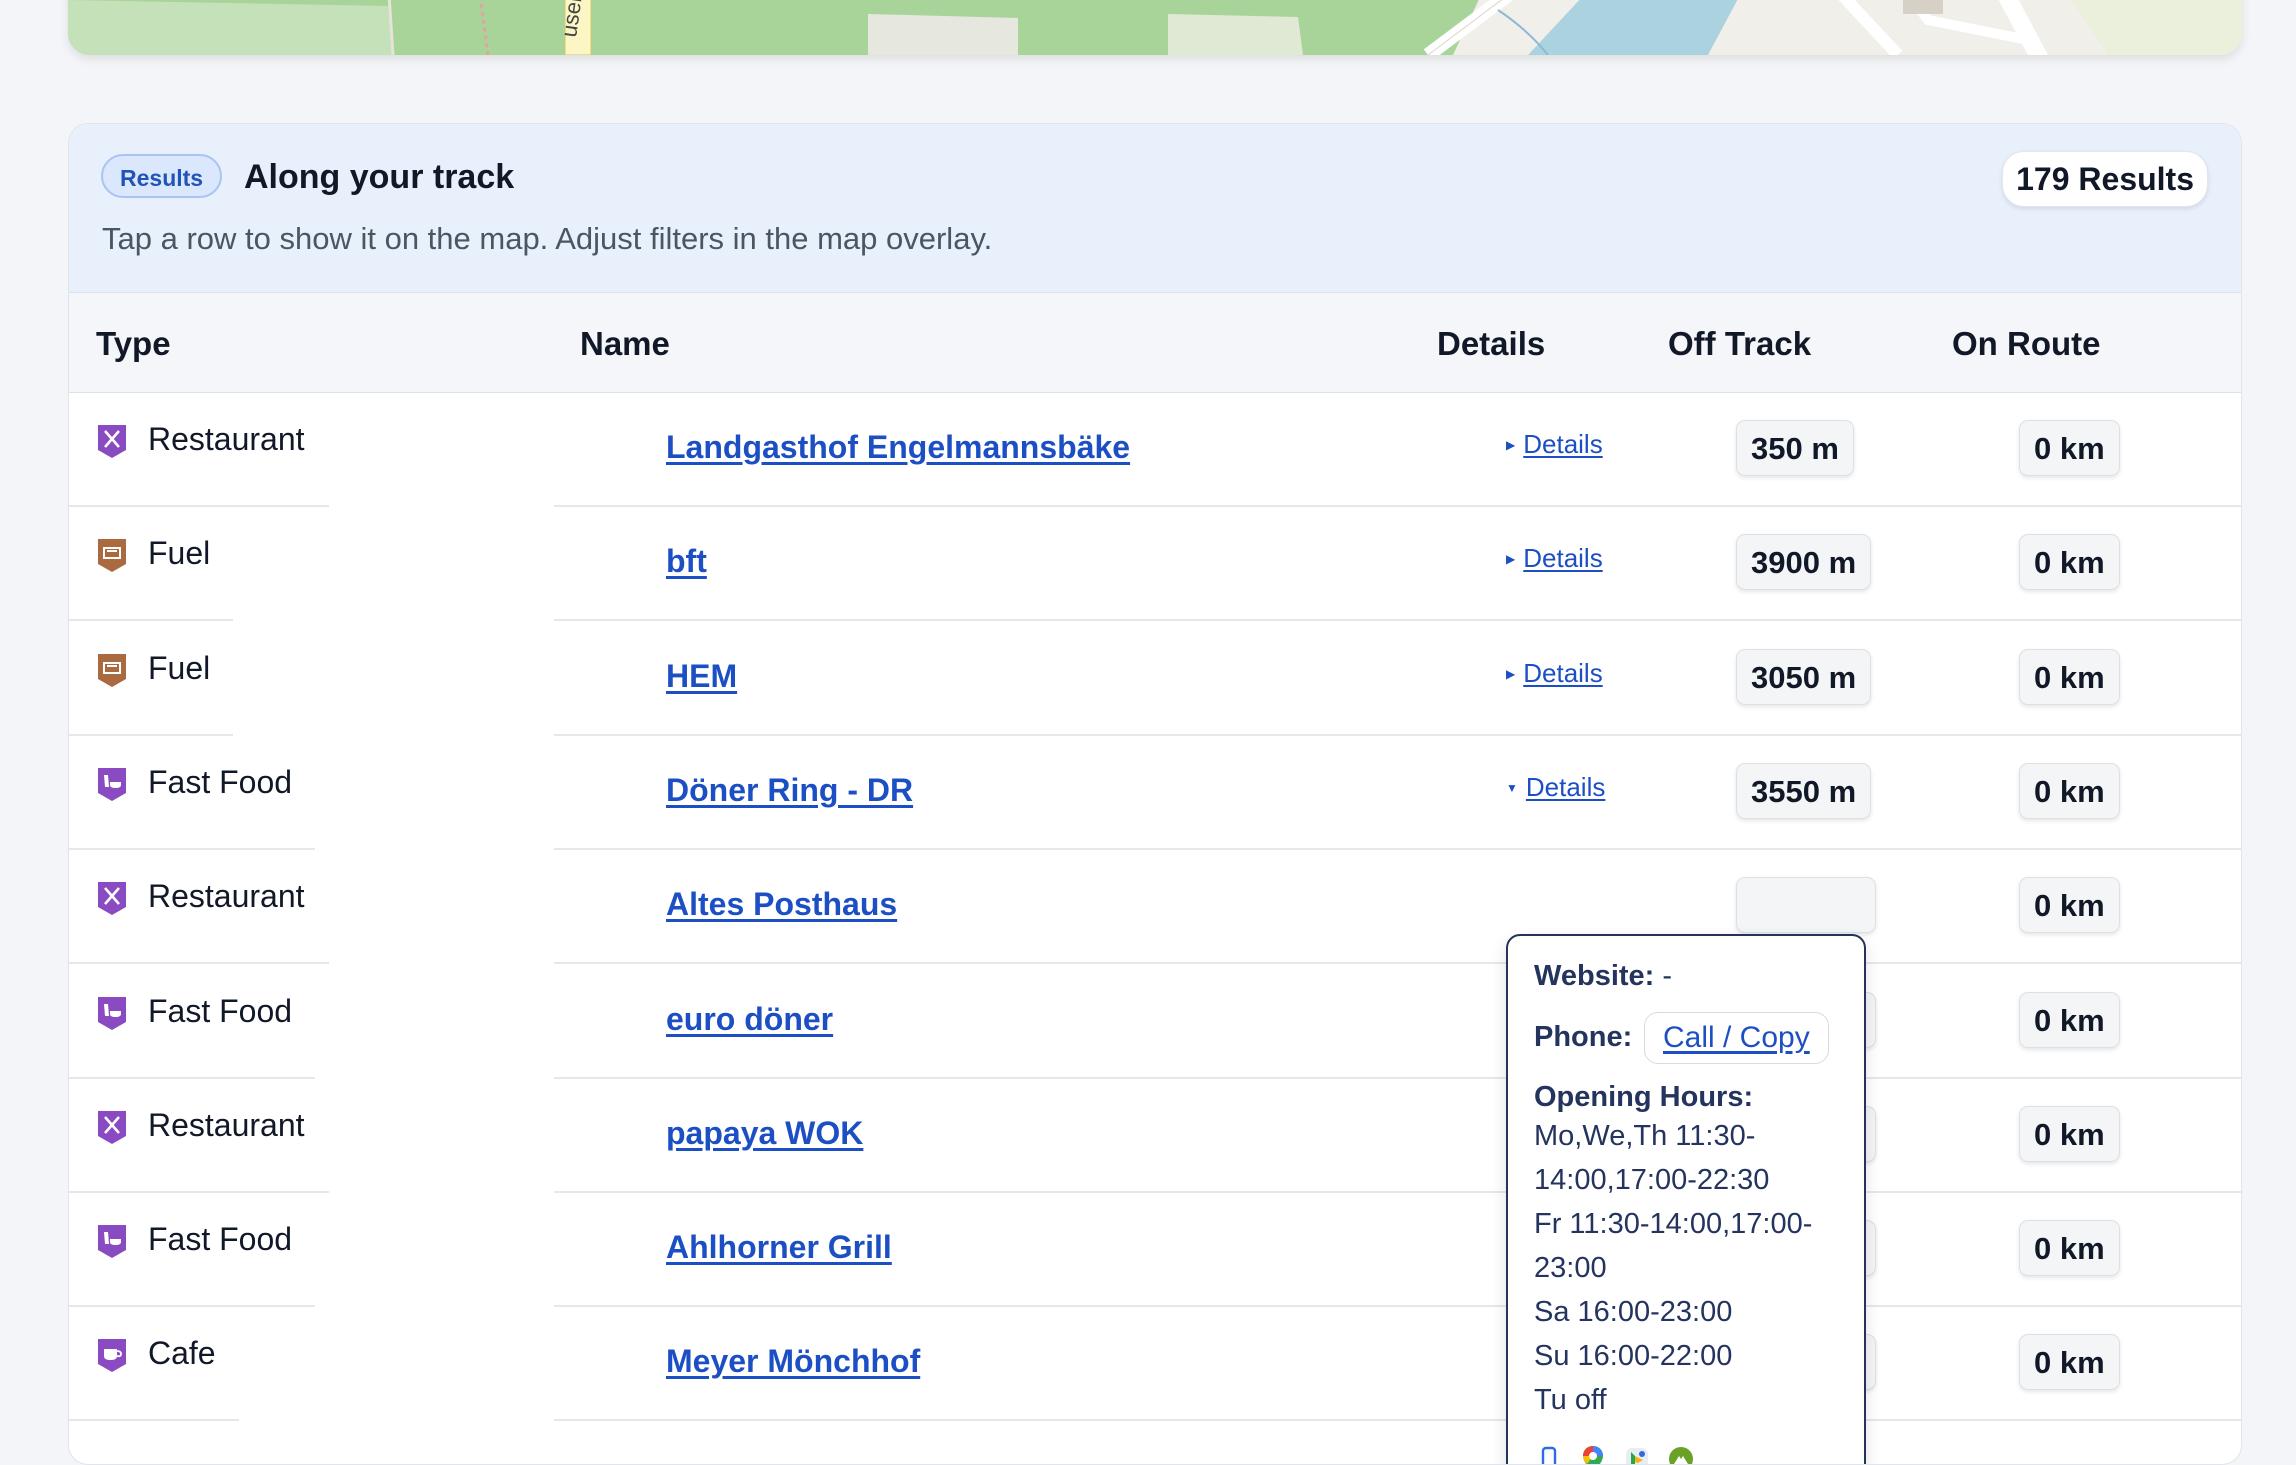 The image size is (2296, 1465). Describe the element at coordinates (1155, 27) in the screenshot. I see `map-view: user` at that location.